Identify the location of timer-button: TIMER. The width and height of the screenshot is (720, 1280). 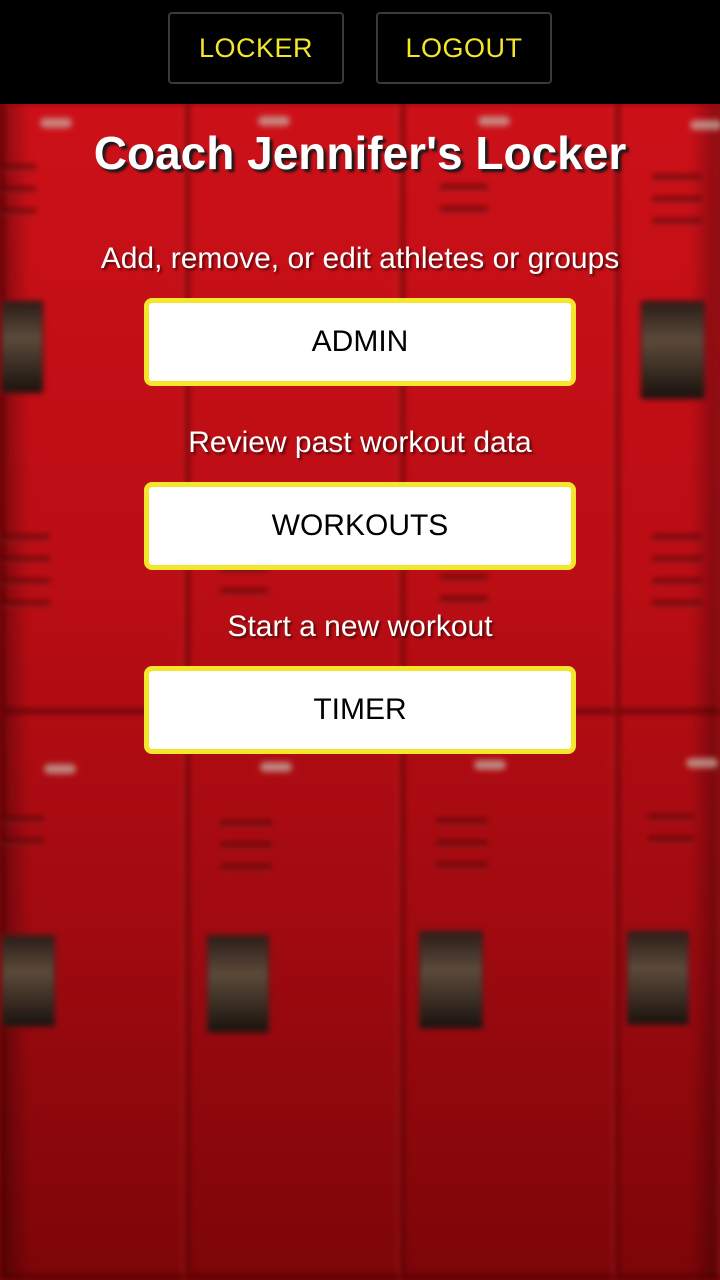
(360, 710).